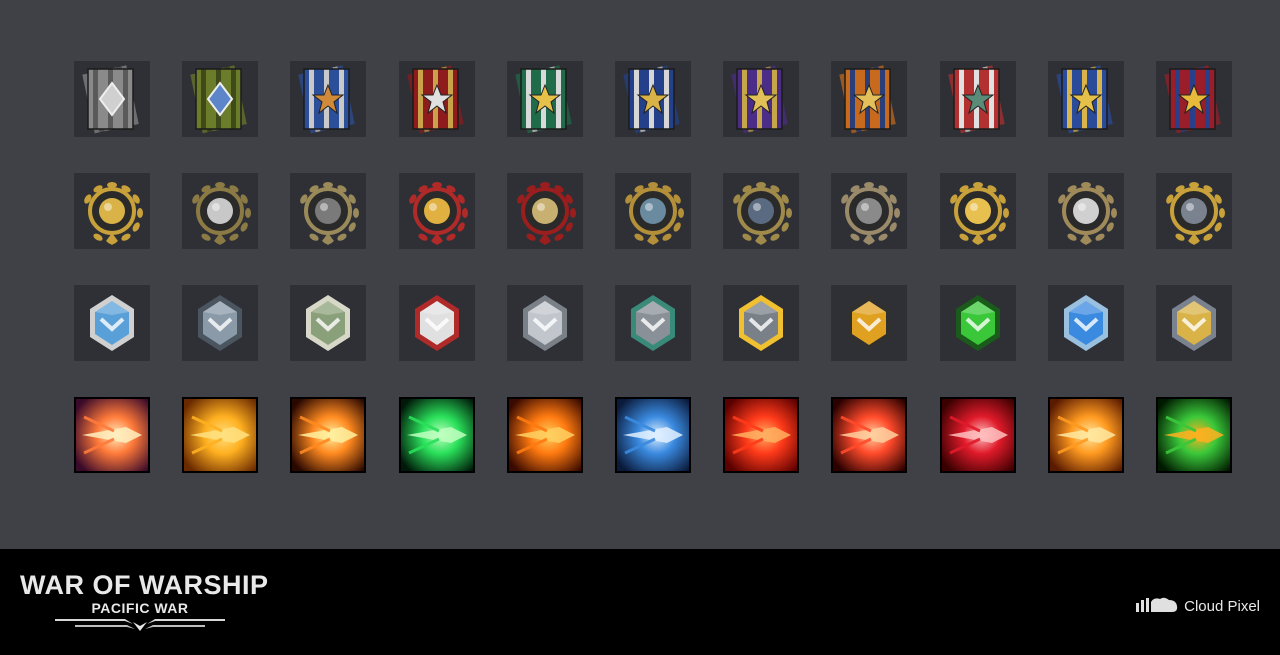 The width and height of the screenshot is (1280, 655). I want to click on radar-warning-skill-icon, so click(1194, 435).